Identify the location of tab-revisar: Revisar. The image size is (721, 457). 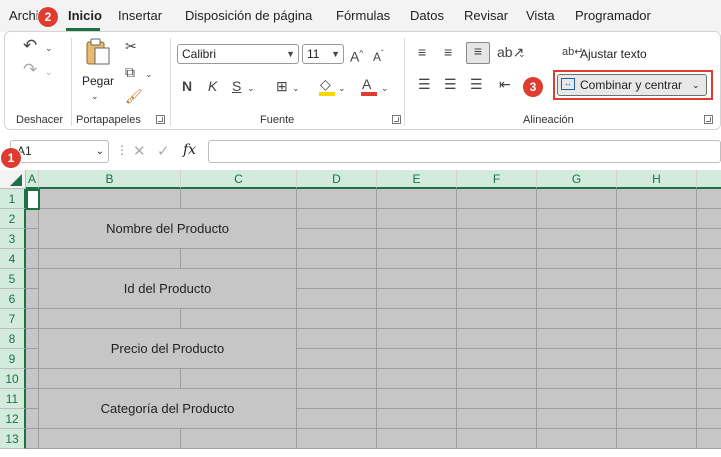
(486, 15).